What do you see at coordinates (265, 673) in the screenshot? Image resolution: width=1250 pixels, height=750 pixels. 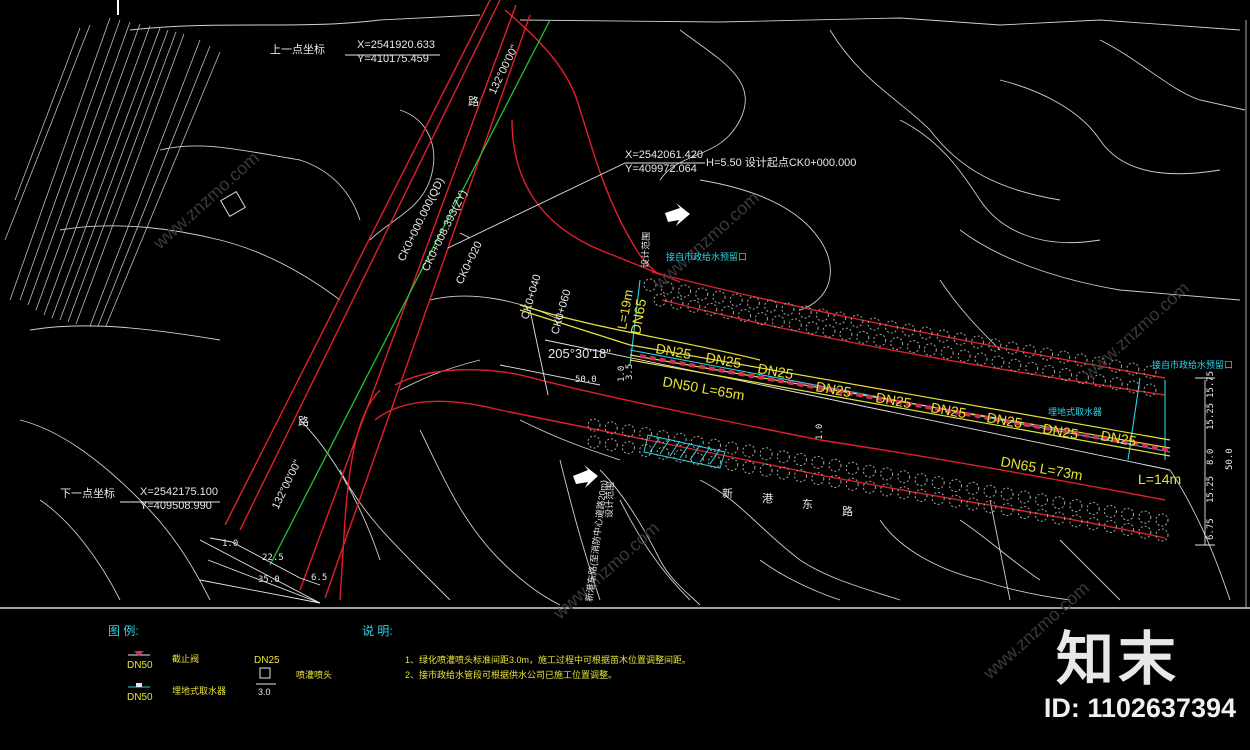 I see `sprinkler-icon` at bounding box center [265, 673].